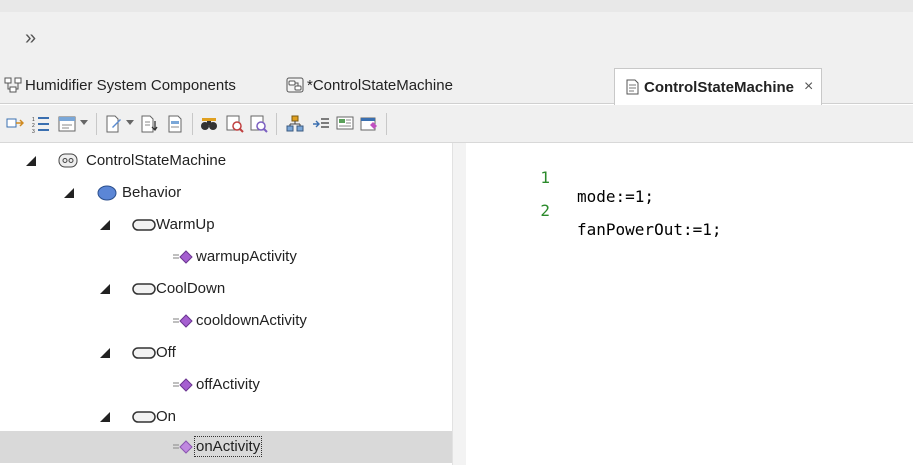  Describe the element at coordinates (456, 33) in the screenshot. I see `title-area: »` at that location.